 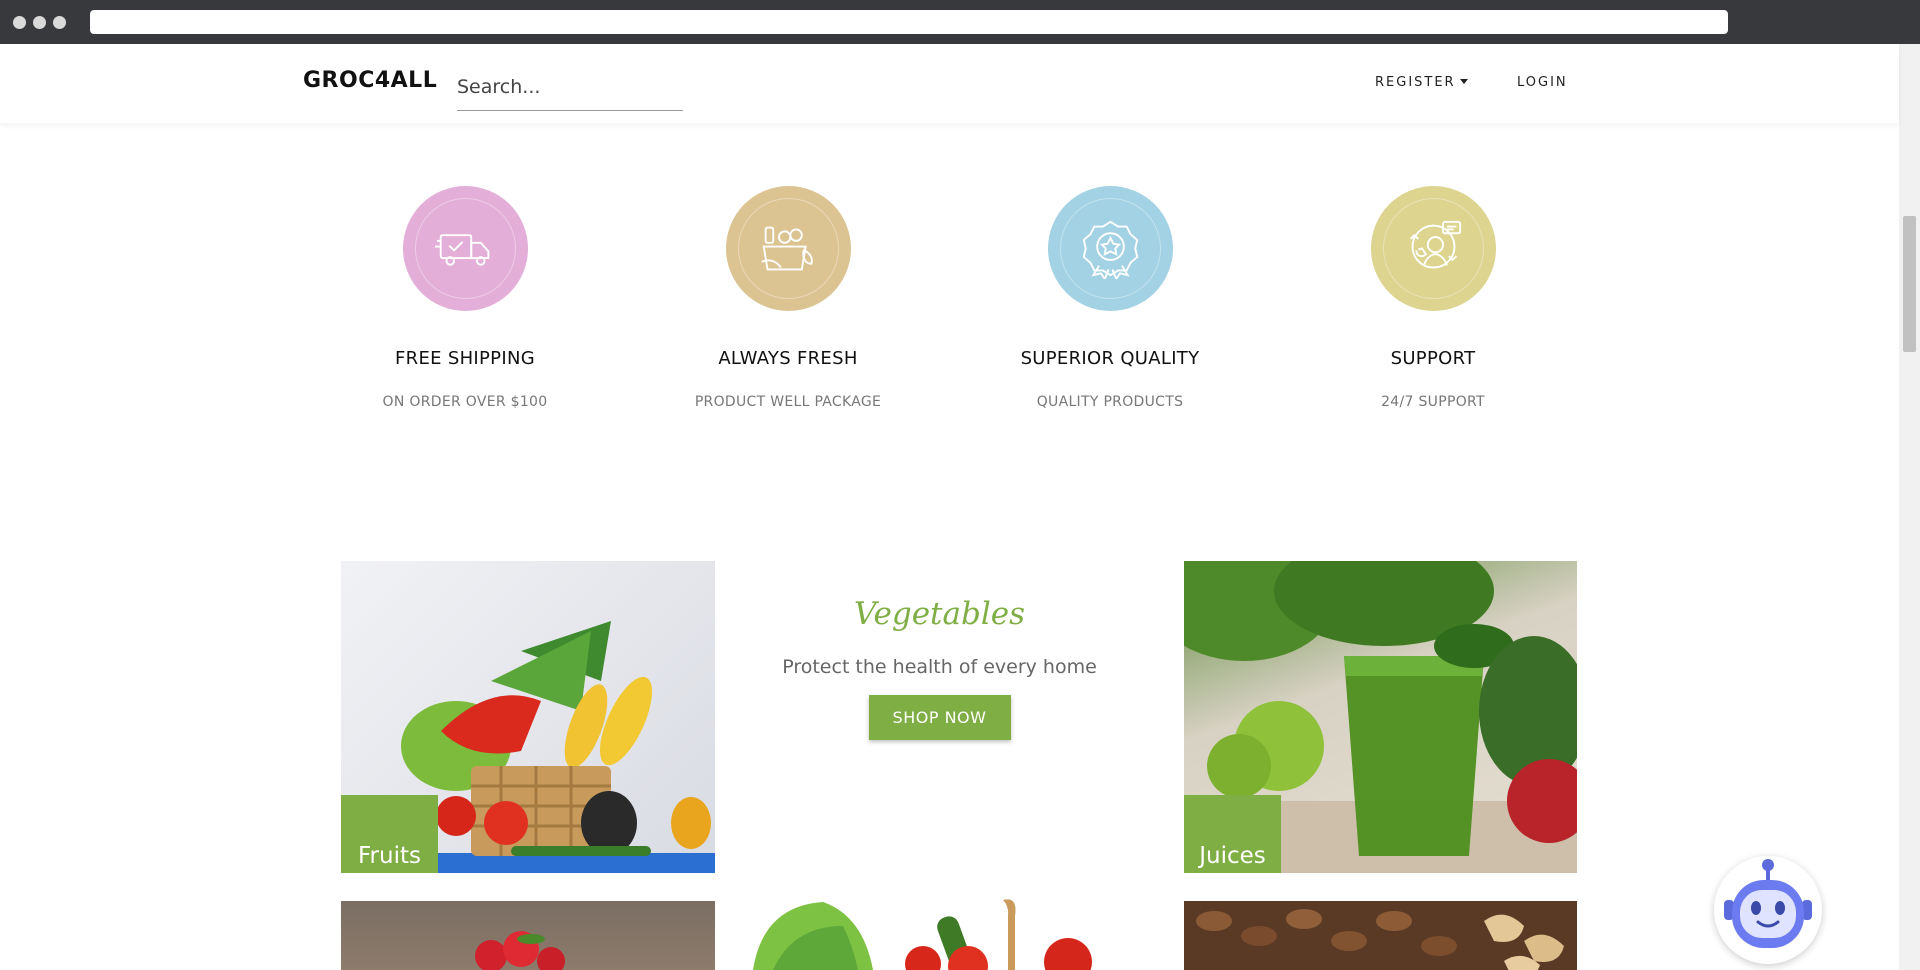 I want to click on feature-subtitle: PRODUCT WELL PACKAGE, so click(x=788, y=402).